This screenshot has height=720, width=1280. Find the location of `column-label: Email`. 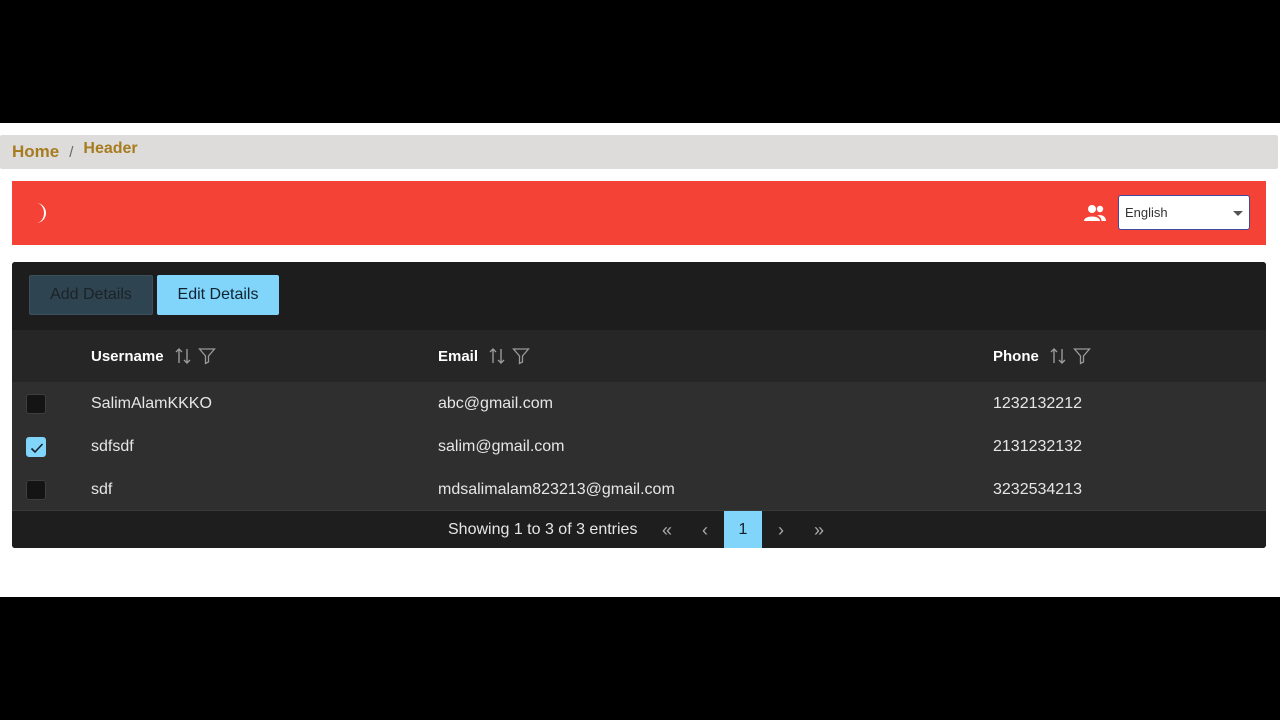

column-label: Email is located at coordinates (458, 356).